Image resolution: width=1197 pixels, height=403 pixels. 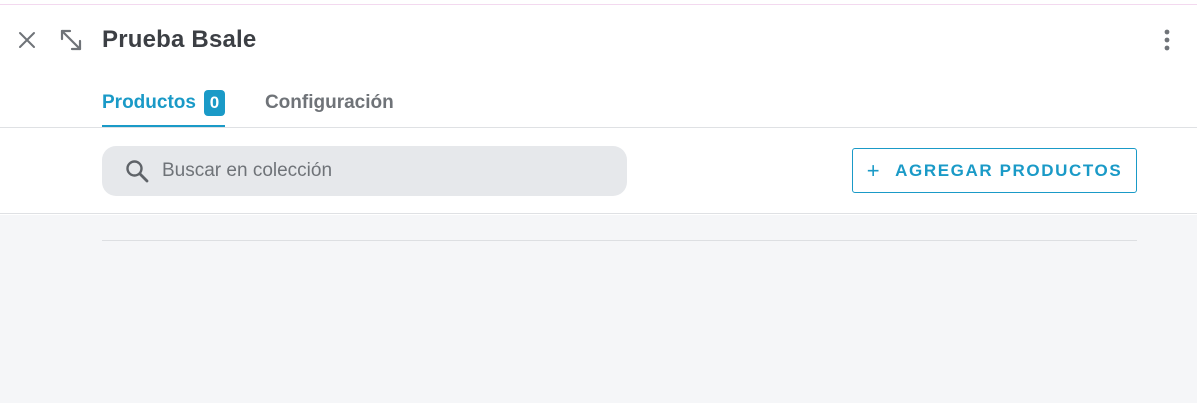 I want to click on tab-productos-label: Productos, so click(x=149, y=102).